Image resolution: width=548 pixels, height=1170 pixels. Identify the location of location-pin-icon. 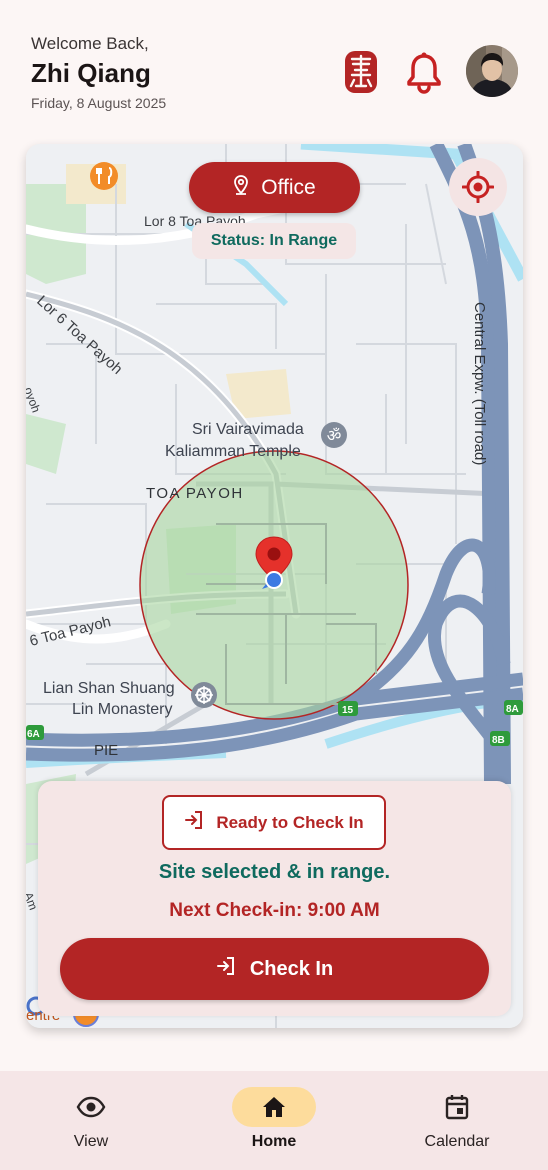
(241, 187).